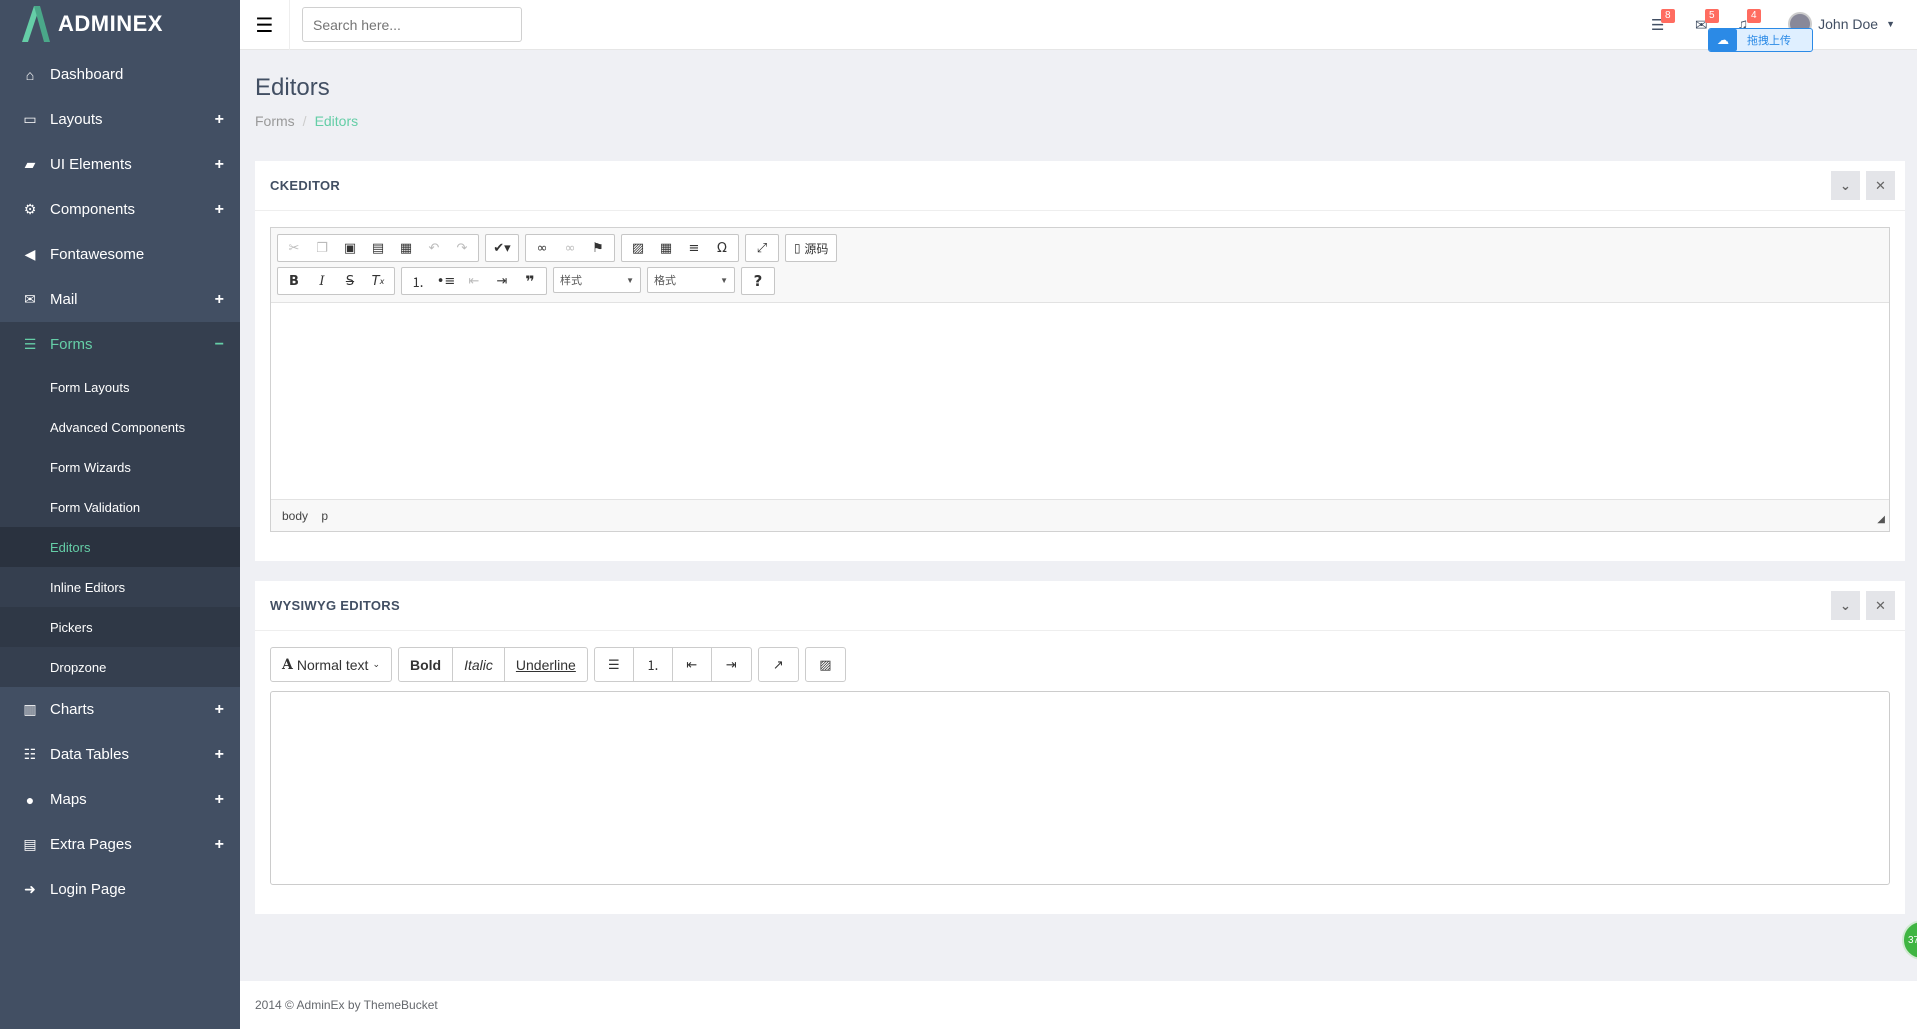 The image size is (1917, 1029). Describe the element at coordinates (1663, 21) in the screenshot. I see `tasks-notification-icon: ☰ 8` at that location.